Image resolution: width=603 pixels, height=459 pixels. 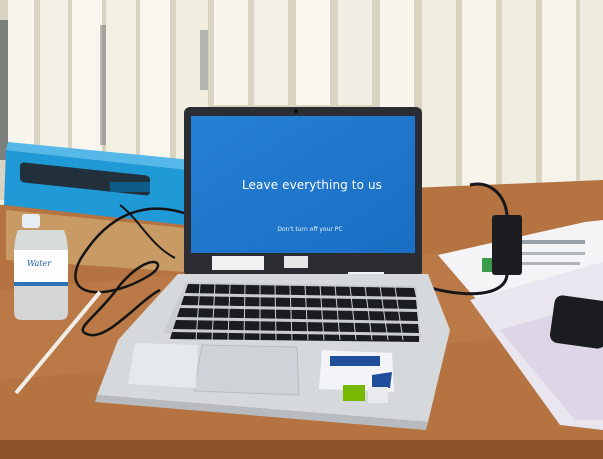 I want to click on laptop-lid, so click(x=303, y=193).